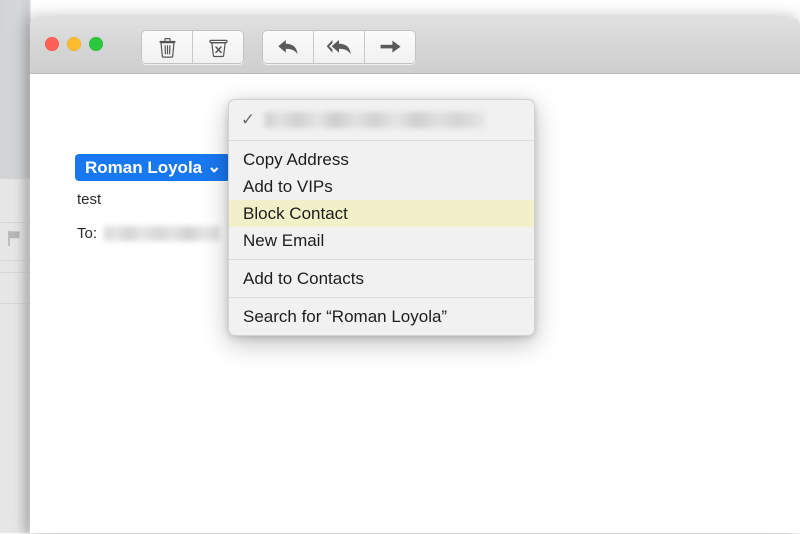 The width and height of the screenshot is (800, 534). I want to click on menu-item-label: Copy Address, so click(296, 159).